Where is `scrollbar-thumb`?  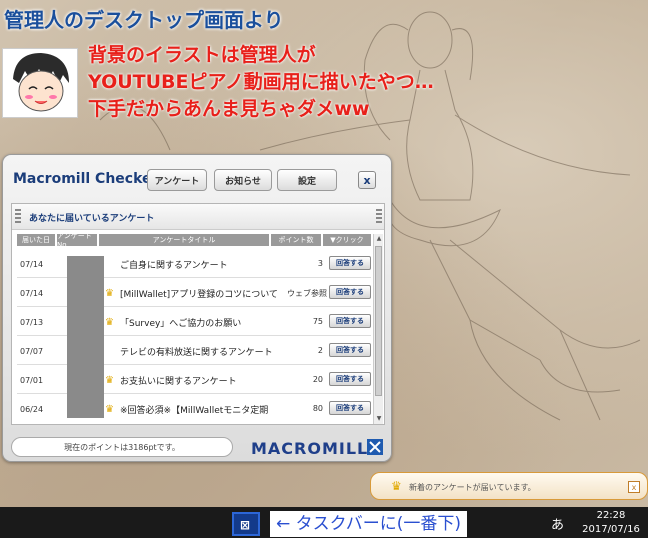 scrollbar-thumb is located at coordinates (378, 321).